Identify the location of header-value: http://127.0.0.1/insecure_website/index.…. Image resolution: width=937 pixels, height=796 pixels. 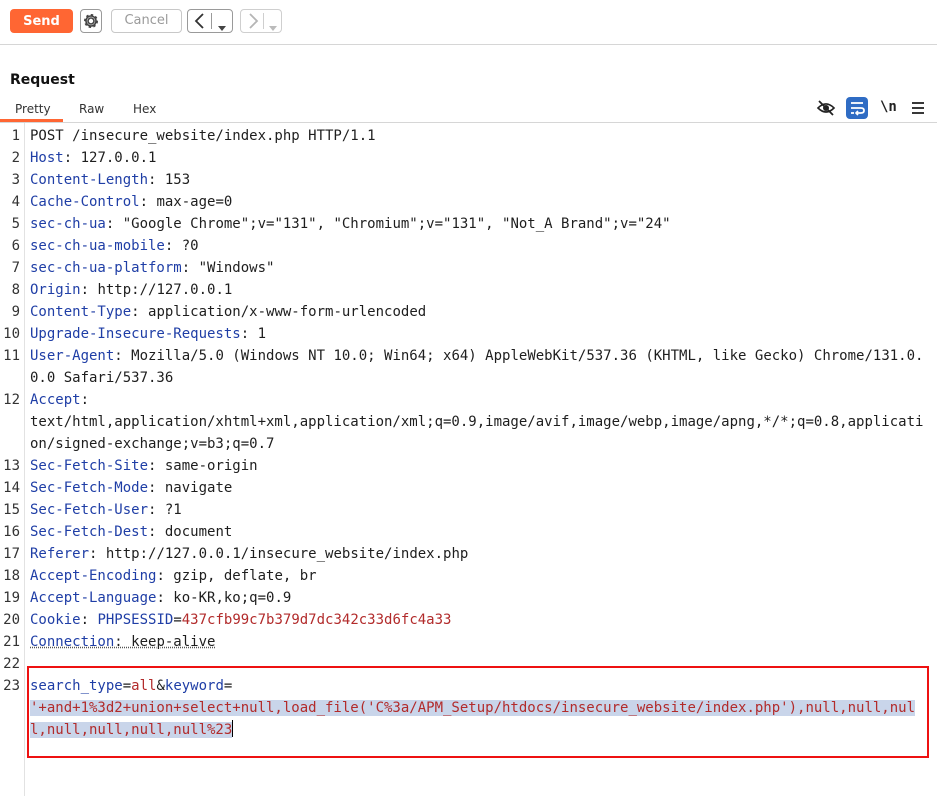
(283, 554).